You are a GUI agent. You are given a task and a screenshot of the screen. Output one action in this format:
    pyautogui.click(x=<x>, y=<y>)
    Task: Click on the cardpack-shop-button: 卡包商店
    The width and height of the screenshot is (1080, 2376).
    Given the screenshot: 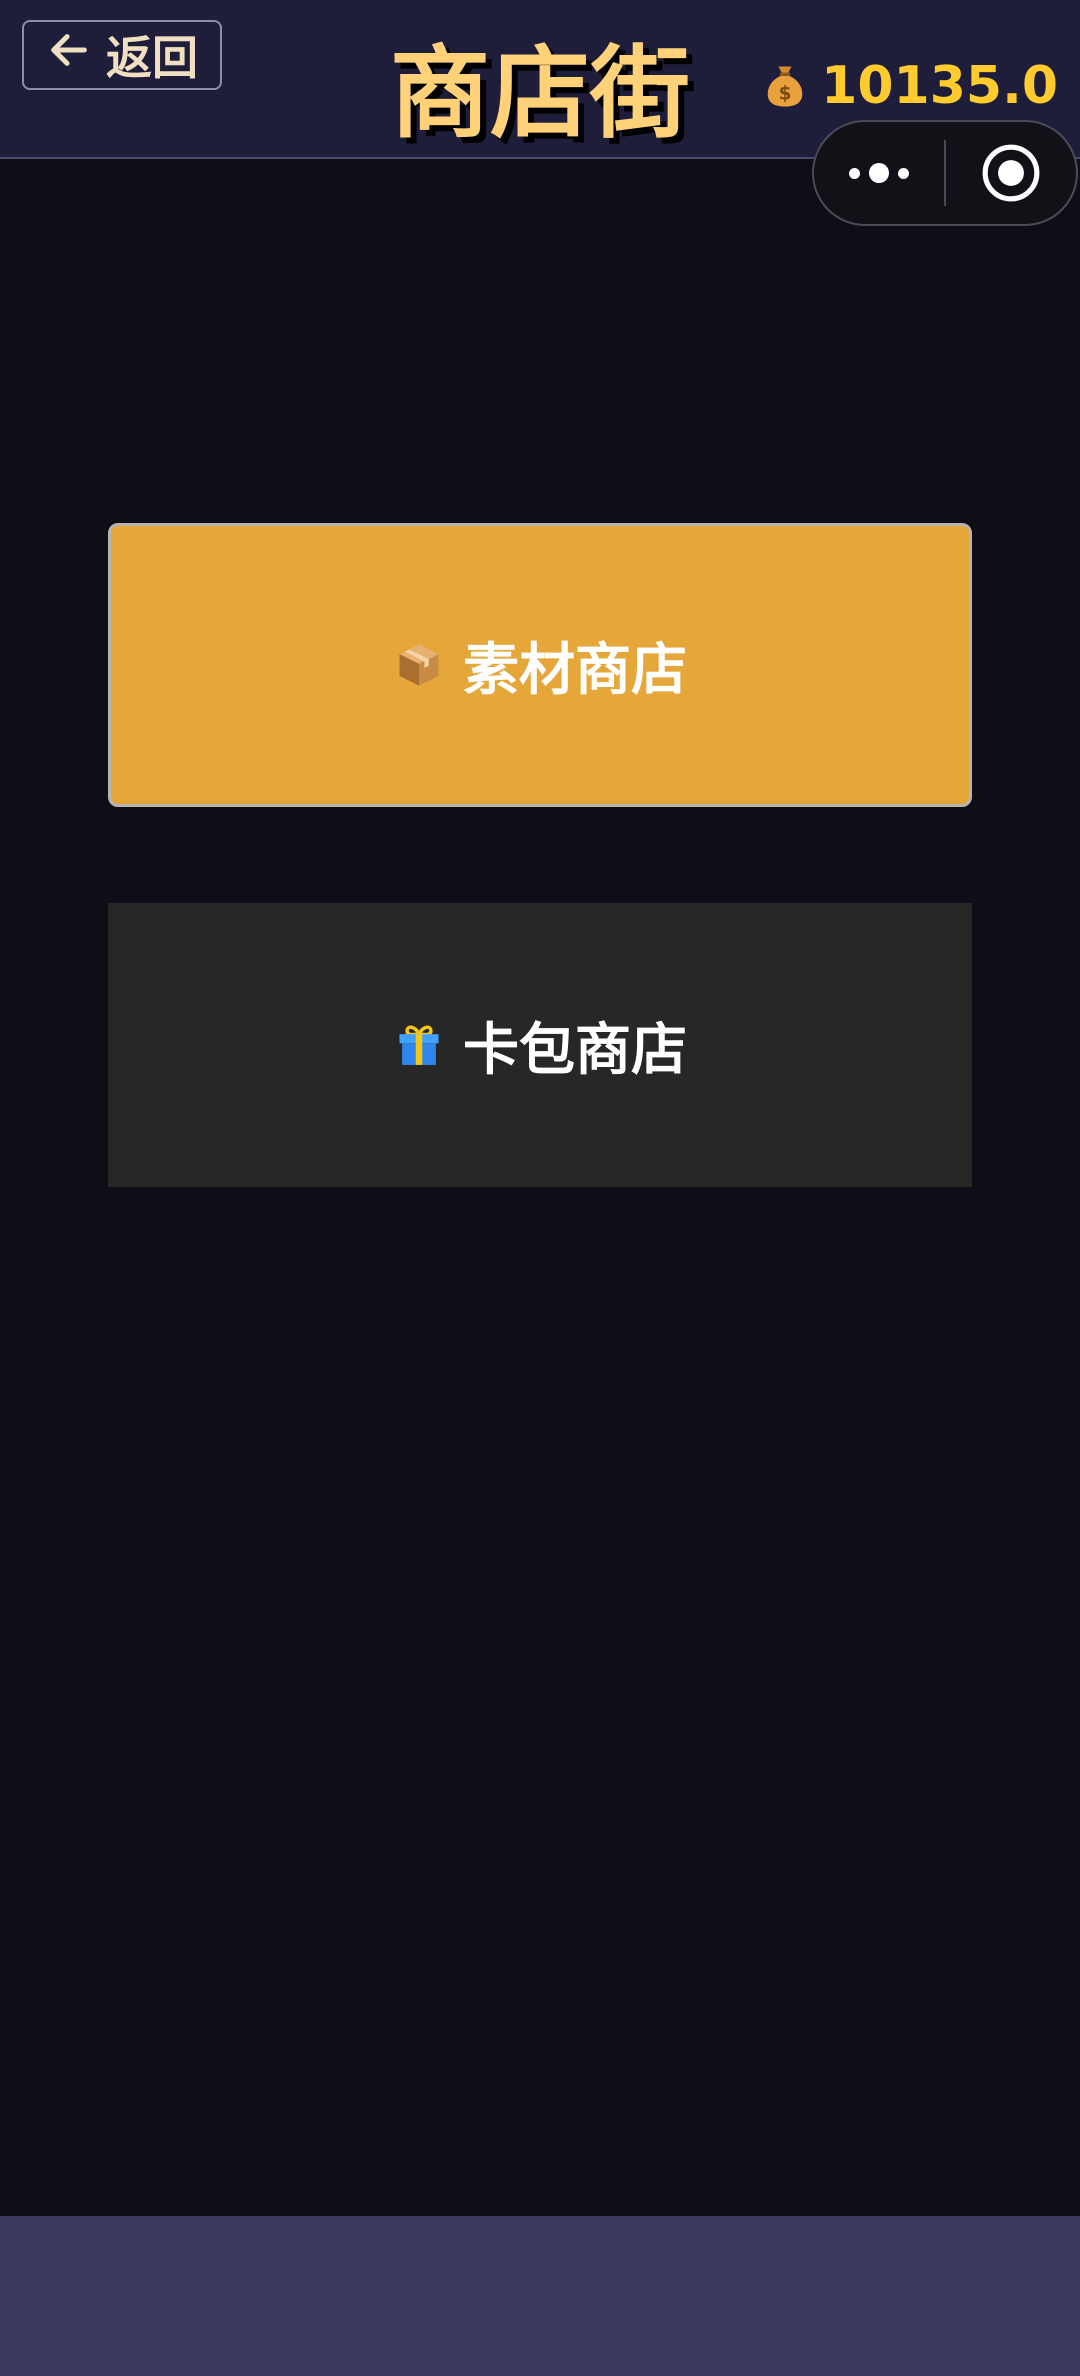 What is the action you would take?
    pyautogui.click(x=540, y=1045)
    